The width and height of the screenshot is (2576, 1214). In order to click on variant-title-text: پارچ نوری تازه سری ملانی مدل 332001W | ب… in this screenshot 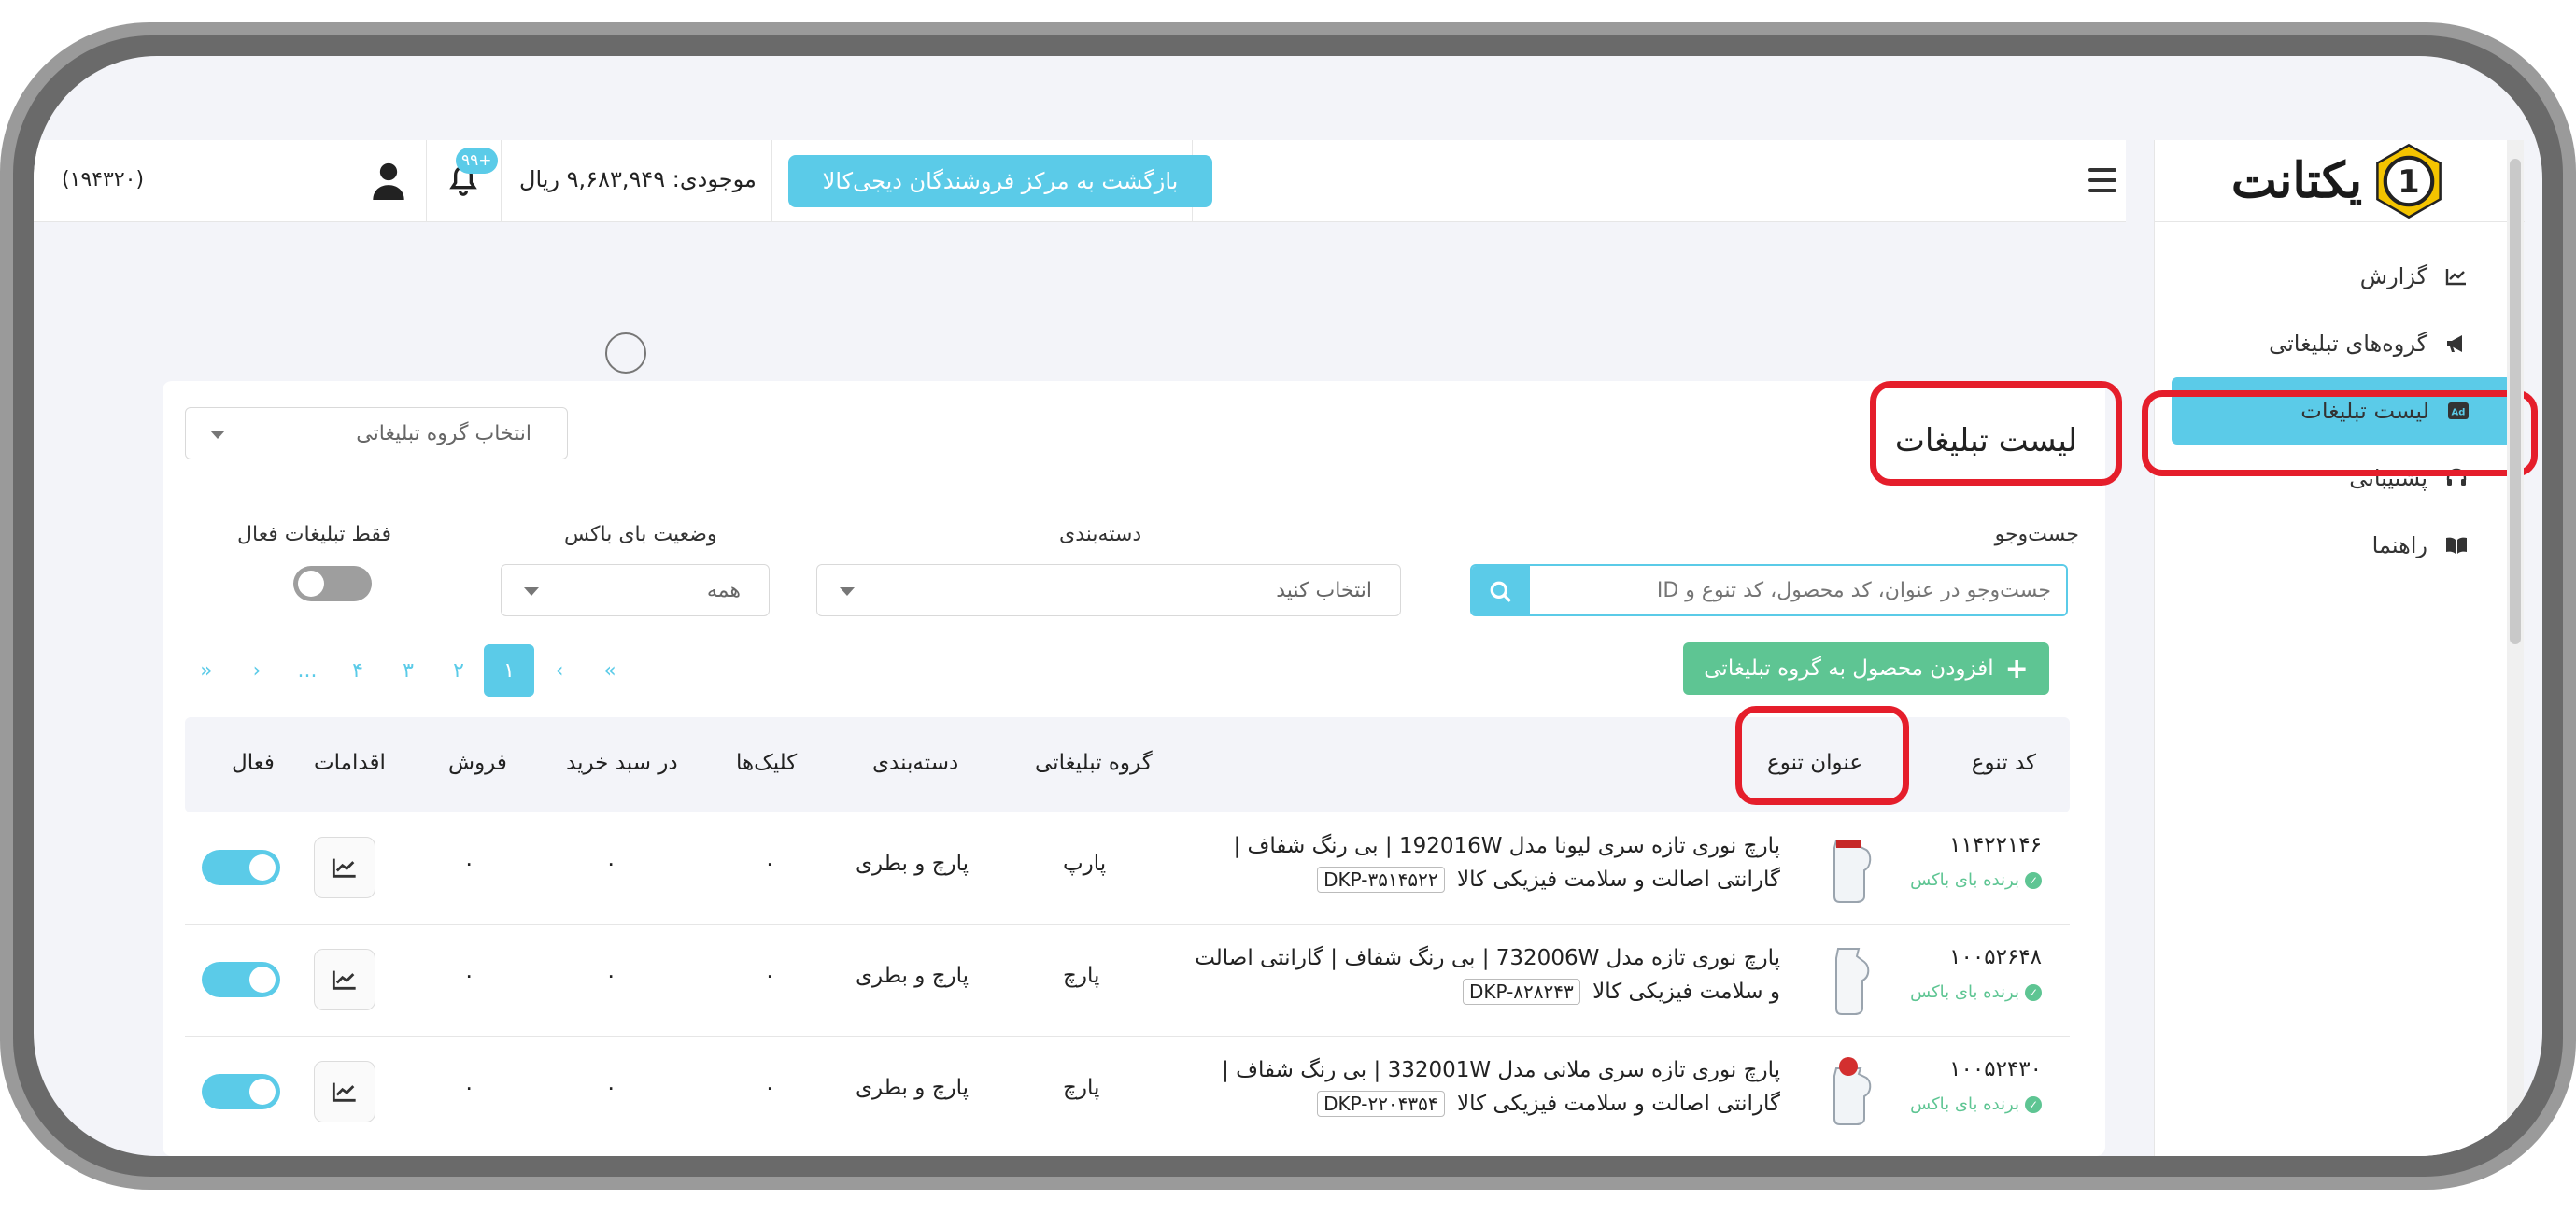, I will do `click(1501, 1087)`.